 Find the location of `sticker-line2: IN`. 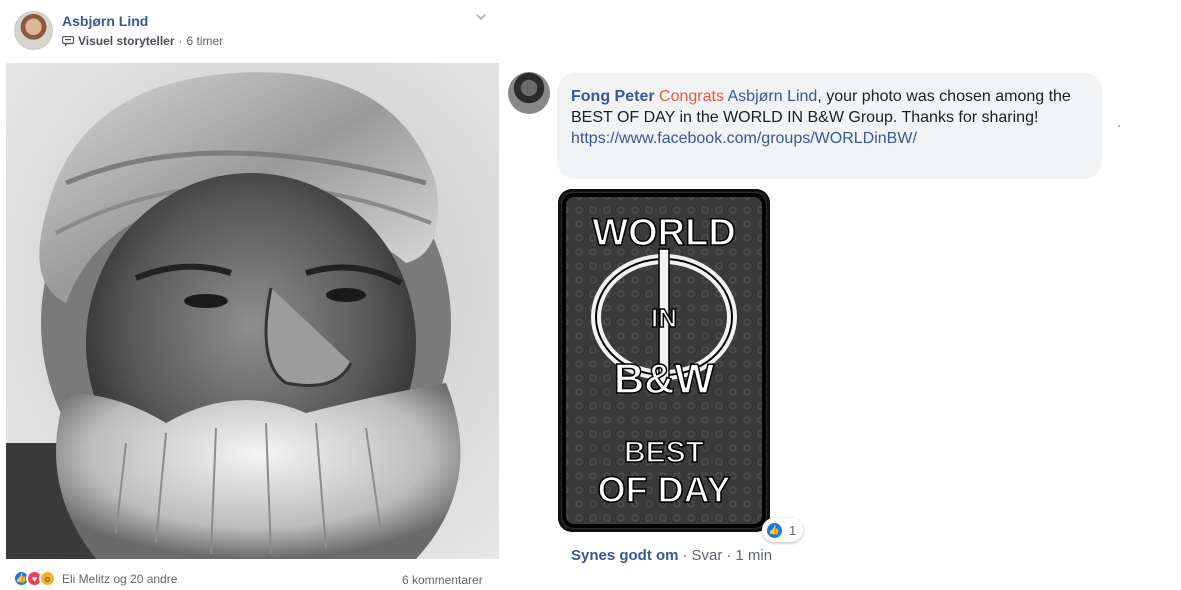

sticker-line2: IN is located at coordinates (664, 318).